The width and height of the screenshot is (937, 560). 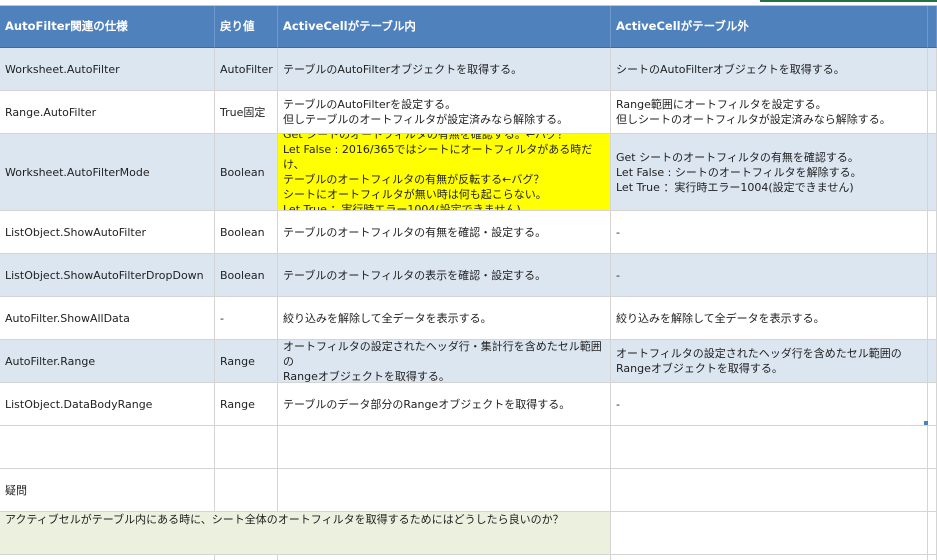 I want to click on cell-spec: ListObject.ShowAutoFilterDropDown, so click(x=107, y=275).